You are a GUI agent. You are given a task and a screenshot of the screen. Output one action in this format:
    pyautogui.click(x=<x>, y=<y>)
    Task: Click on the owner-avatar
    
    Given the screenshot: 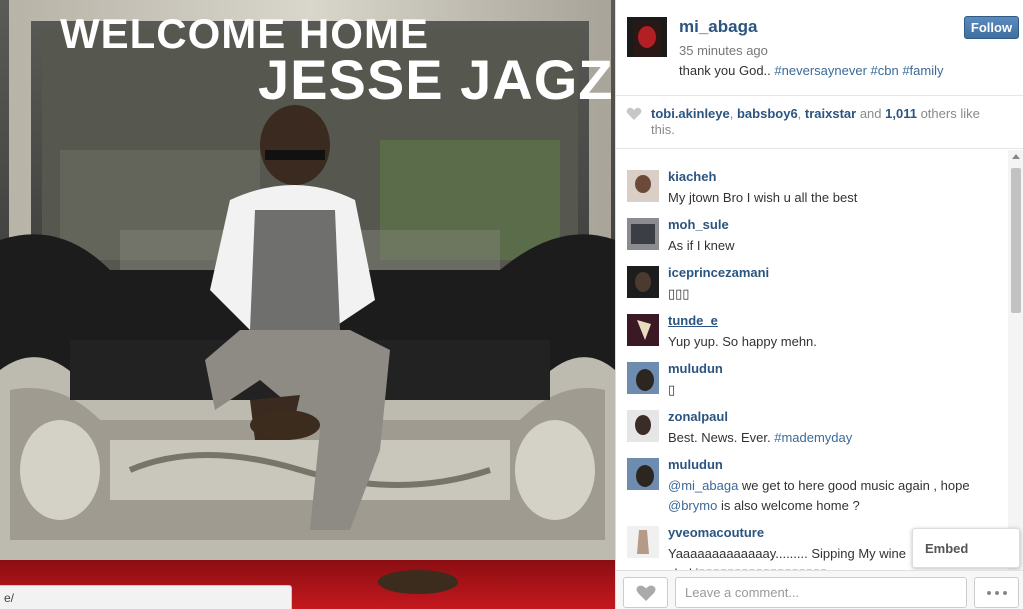 What is the action you would take?
    pyautogui.click(x=647, y=37)
    